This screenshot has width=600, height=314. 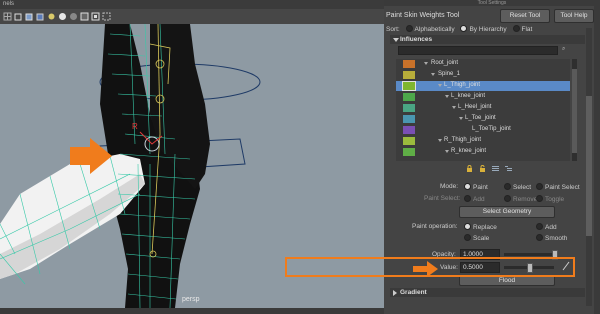 I want to click on xray-icon, so click(x=84, y=16).